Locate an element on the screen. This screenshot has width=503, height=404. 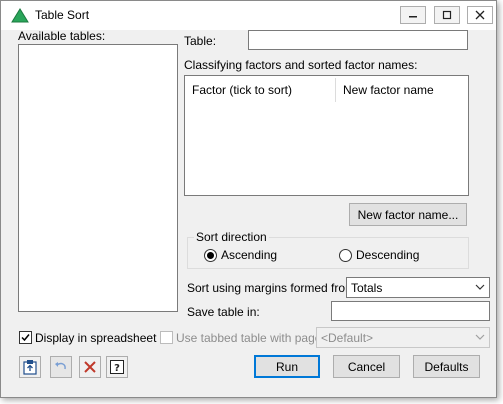
descending-label: Descending is located at coordinates (388, 255).